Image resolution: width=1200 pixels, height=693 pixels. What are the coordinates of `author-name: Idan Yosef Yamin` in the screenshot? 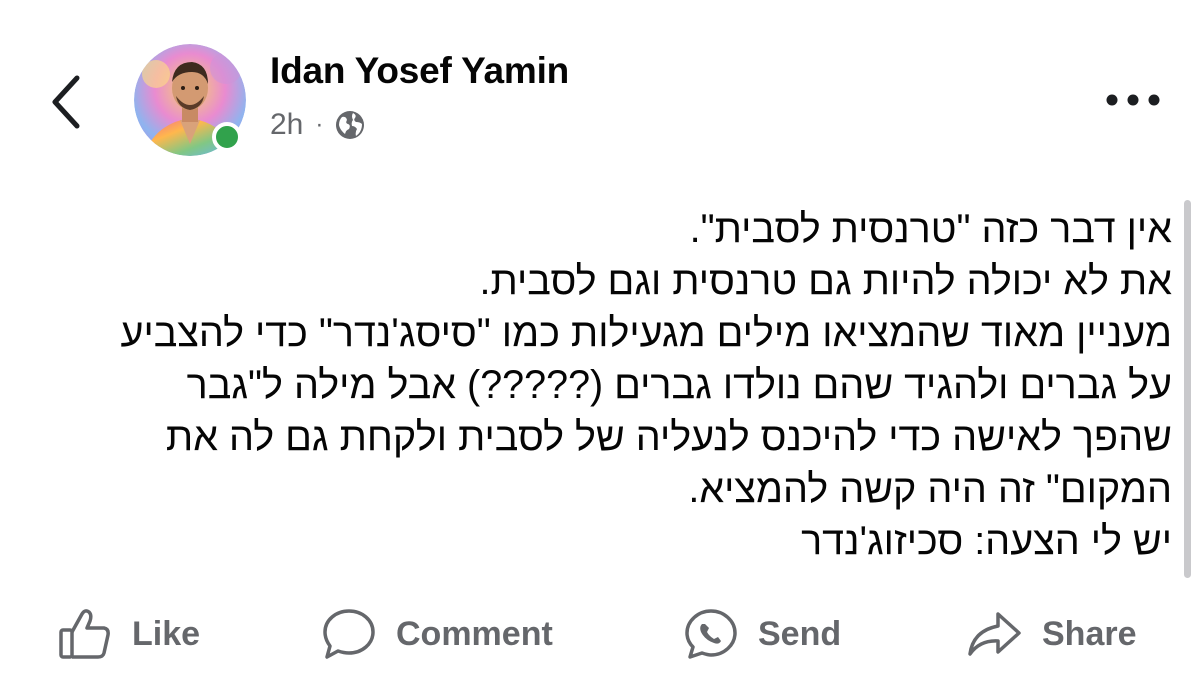 It's located at (419, 71).